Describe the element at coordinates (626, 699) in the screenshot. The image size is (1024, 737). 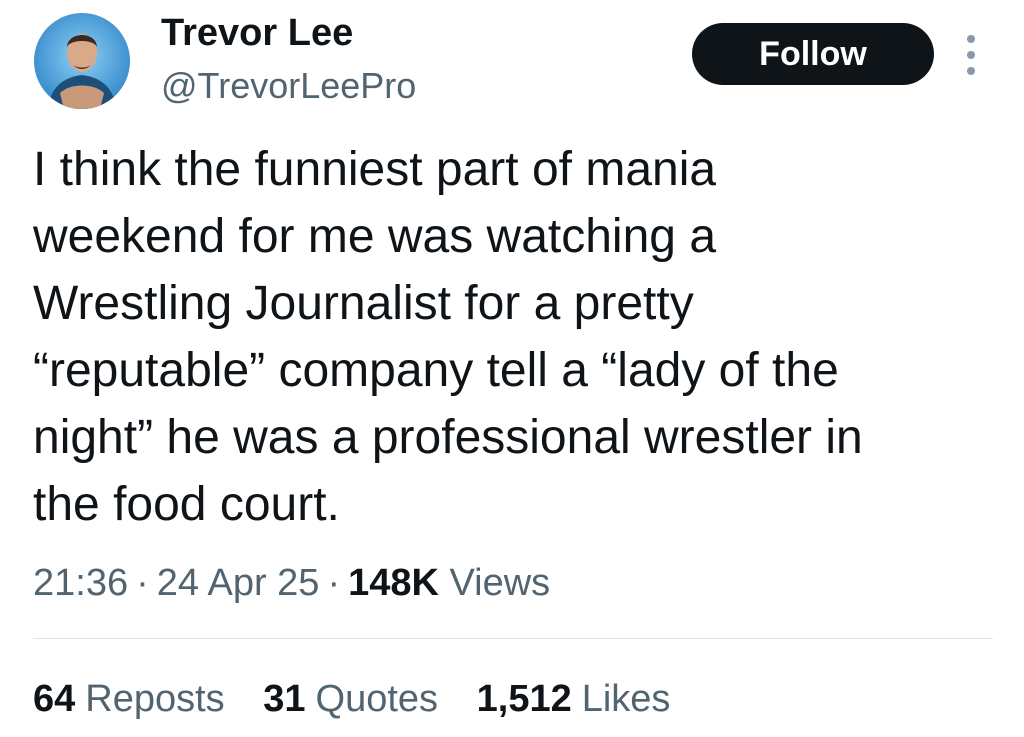
I see `likes-label: Likes` at that location.